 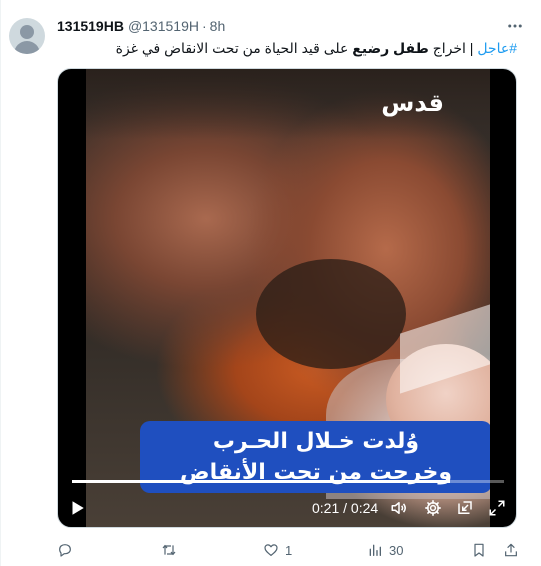 I want to click on tweet-text-part1: | اخراج, so click(x=453, y=48).